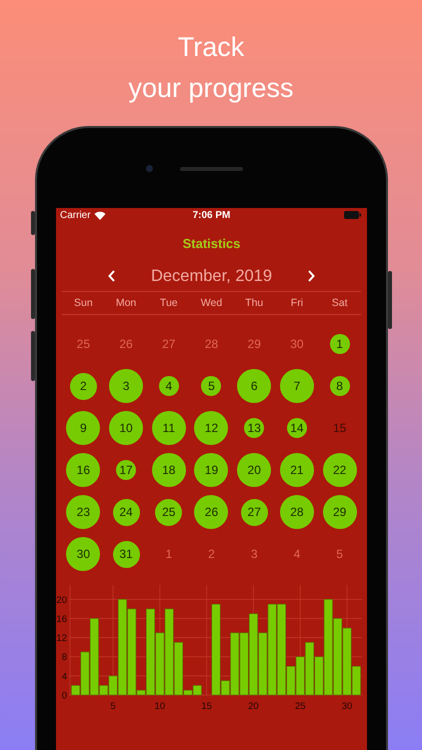 This screenshot has width=422, height=750. I want to click on axis-label: 15, so click(206, 706).